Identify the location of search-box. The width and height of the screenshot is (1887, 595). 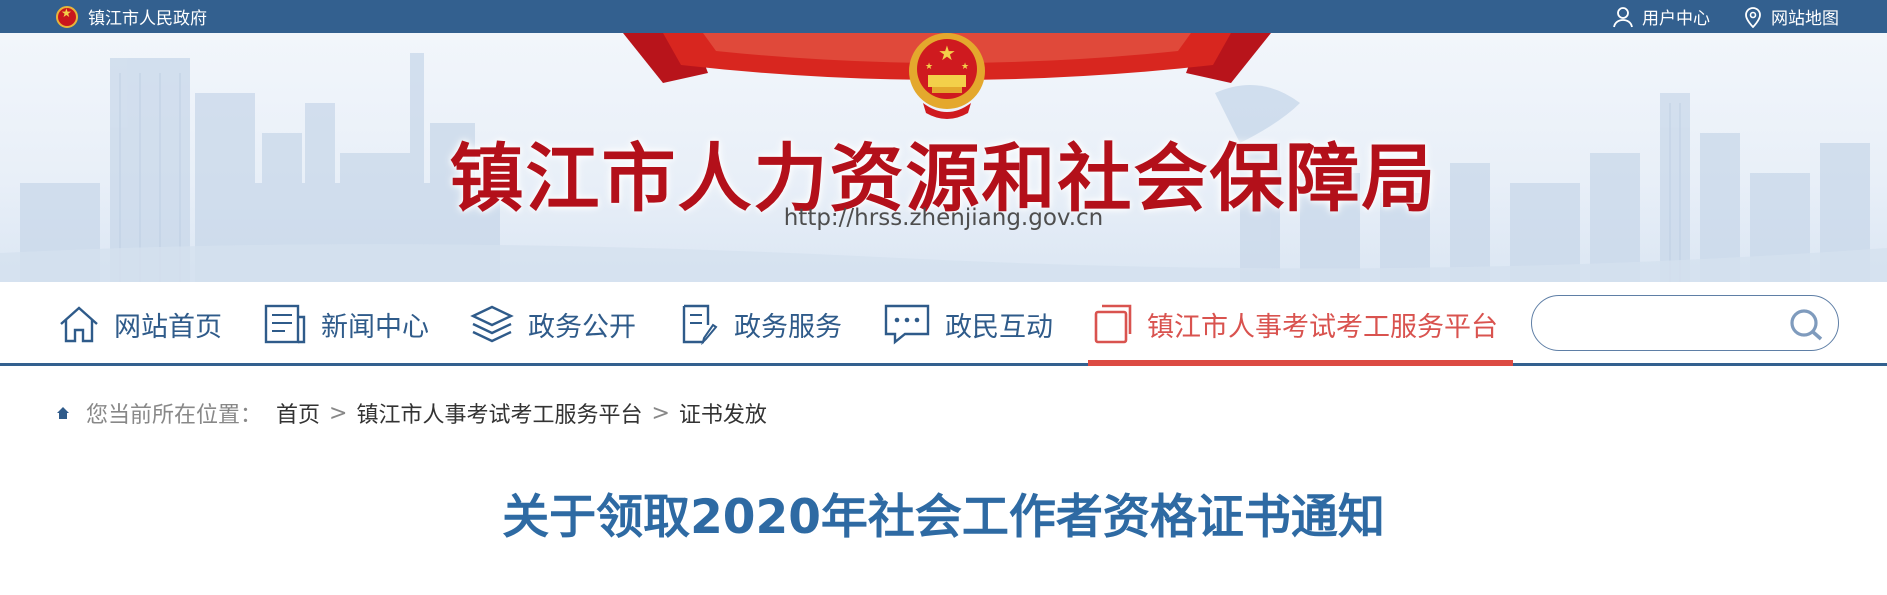
(1685, 323).